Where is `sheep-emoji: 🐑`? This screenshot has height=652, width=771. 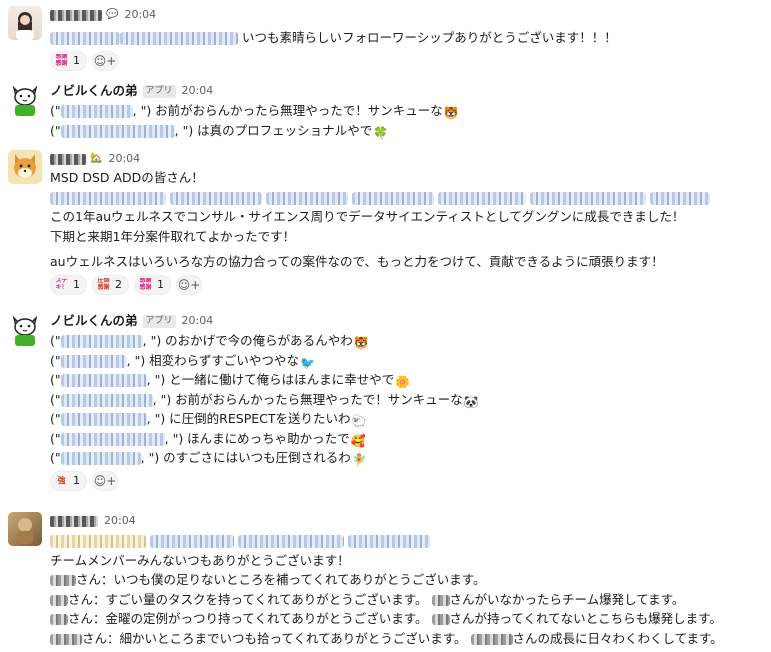
sheep-emoji: 🐑 is located at coordinates (359, 421).